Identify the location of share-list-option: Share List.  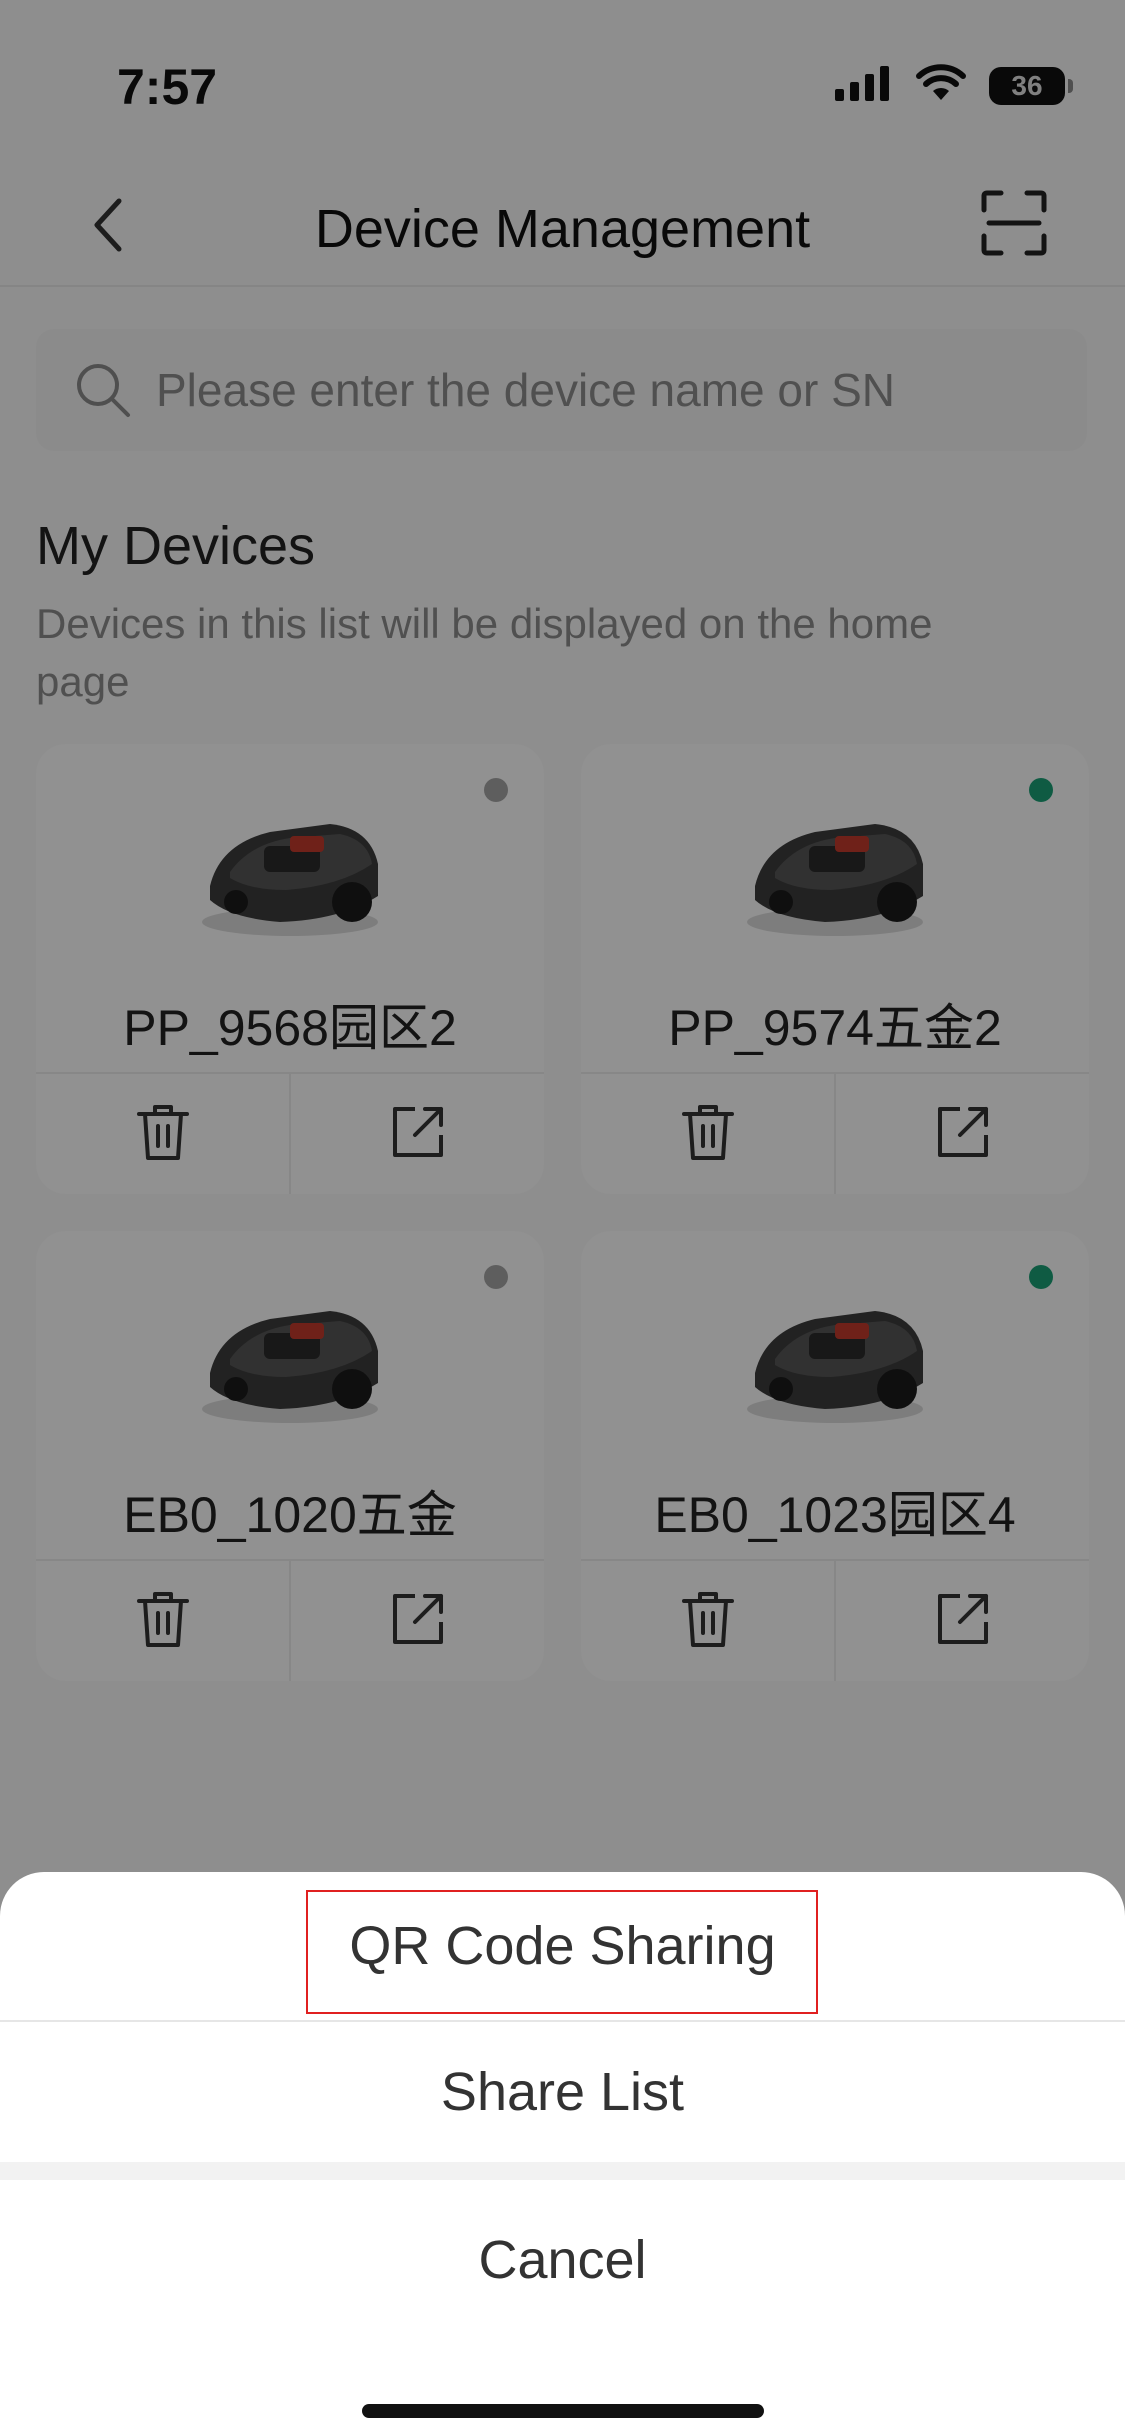
(562, 2092).